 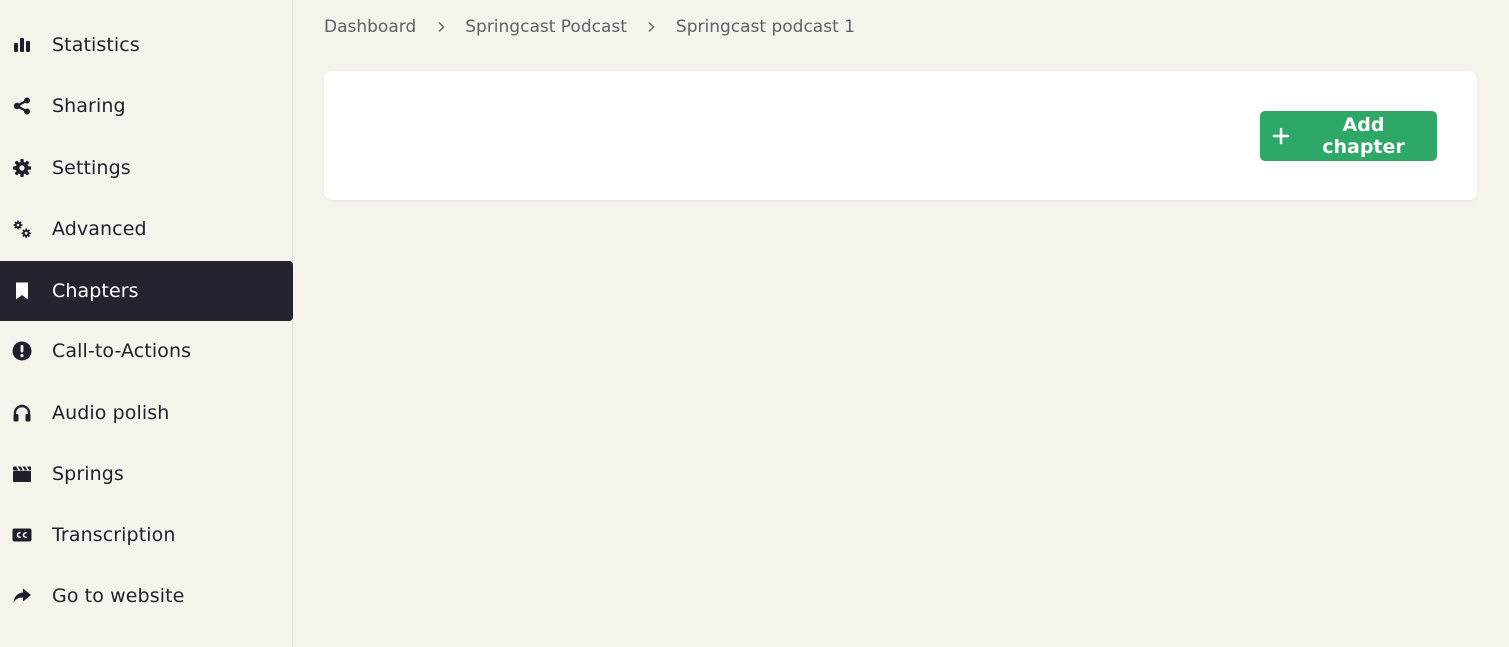 I want to click on gears-icon, so click(x=22, y=229).